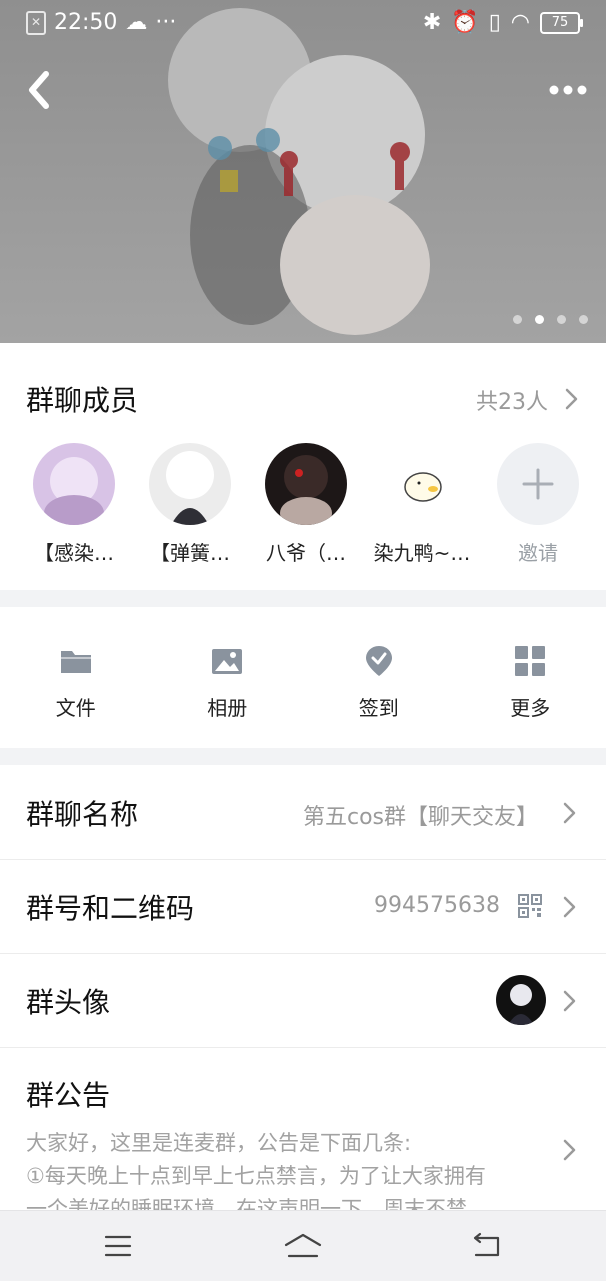 The image size is (606, 1281). What do you see at coordinates (538, 551) in the screenshot?
I see `invite-label: 邀请` at bounding box center [538, 551].